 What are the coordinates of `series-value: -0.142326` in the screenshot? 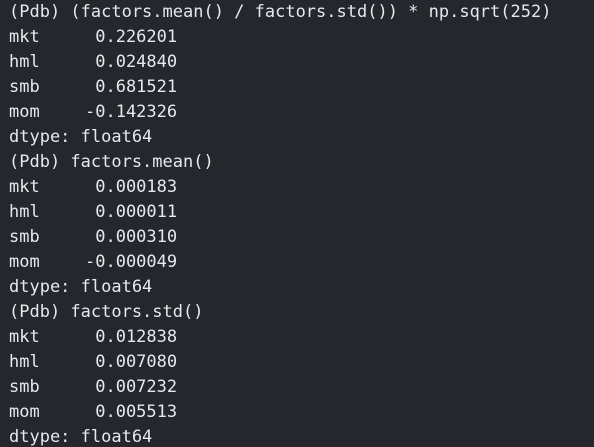 It's located at (131, 112).